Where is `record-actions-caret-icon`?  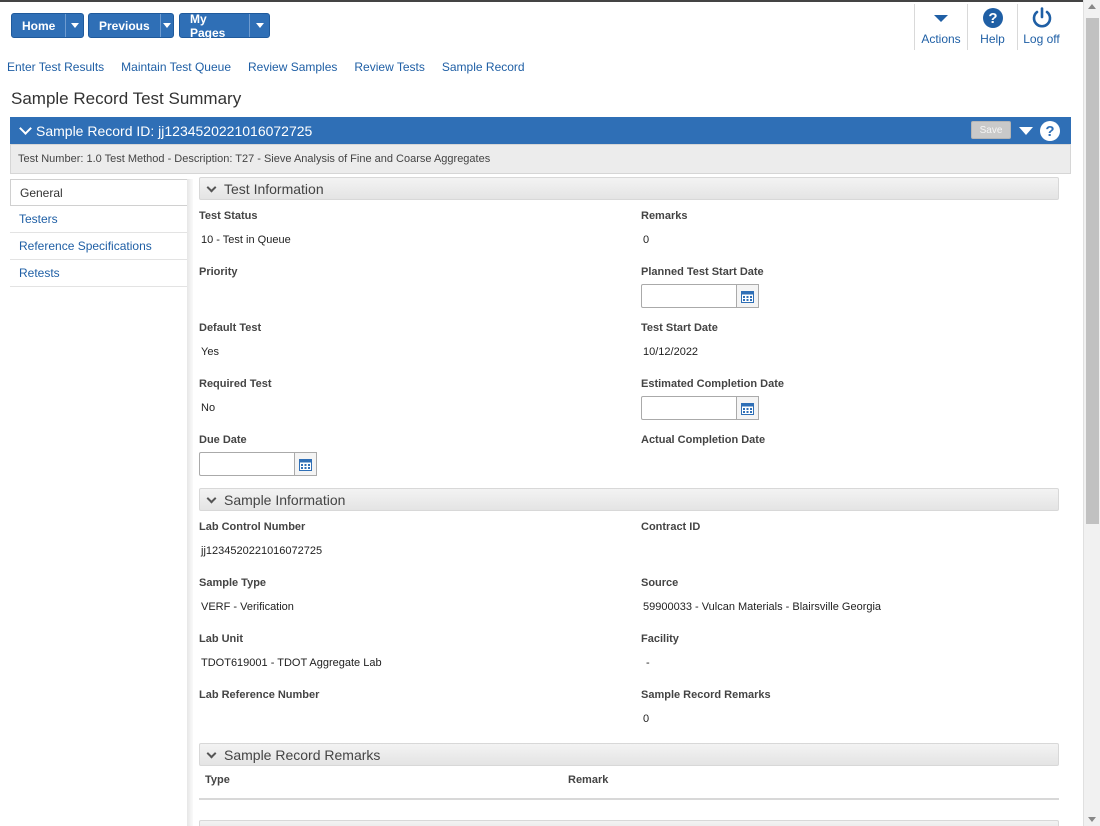 record-actions-caret-icon is located at coordinates (1026, 131).